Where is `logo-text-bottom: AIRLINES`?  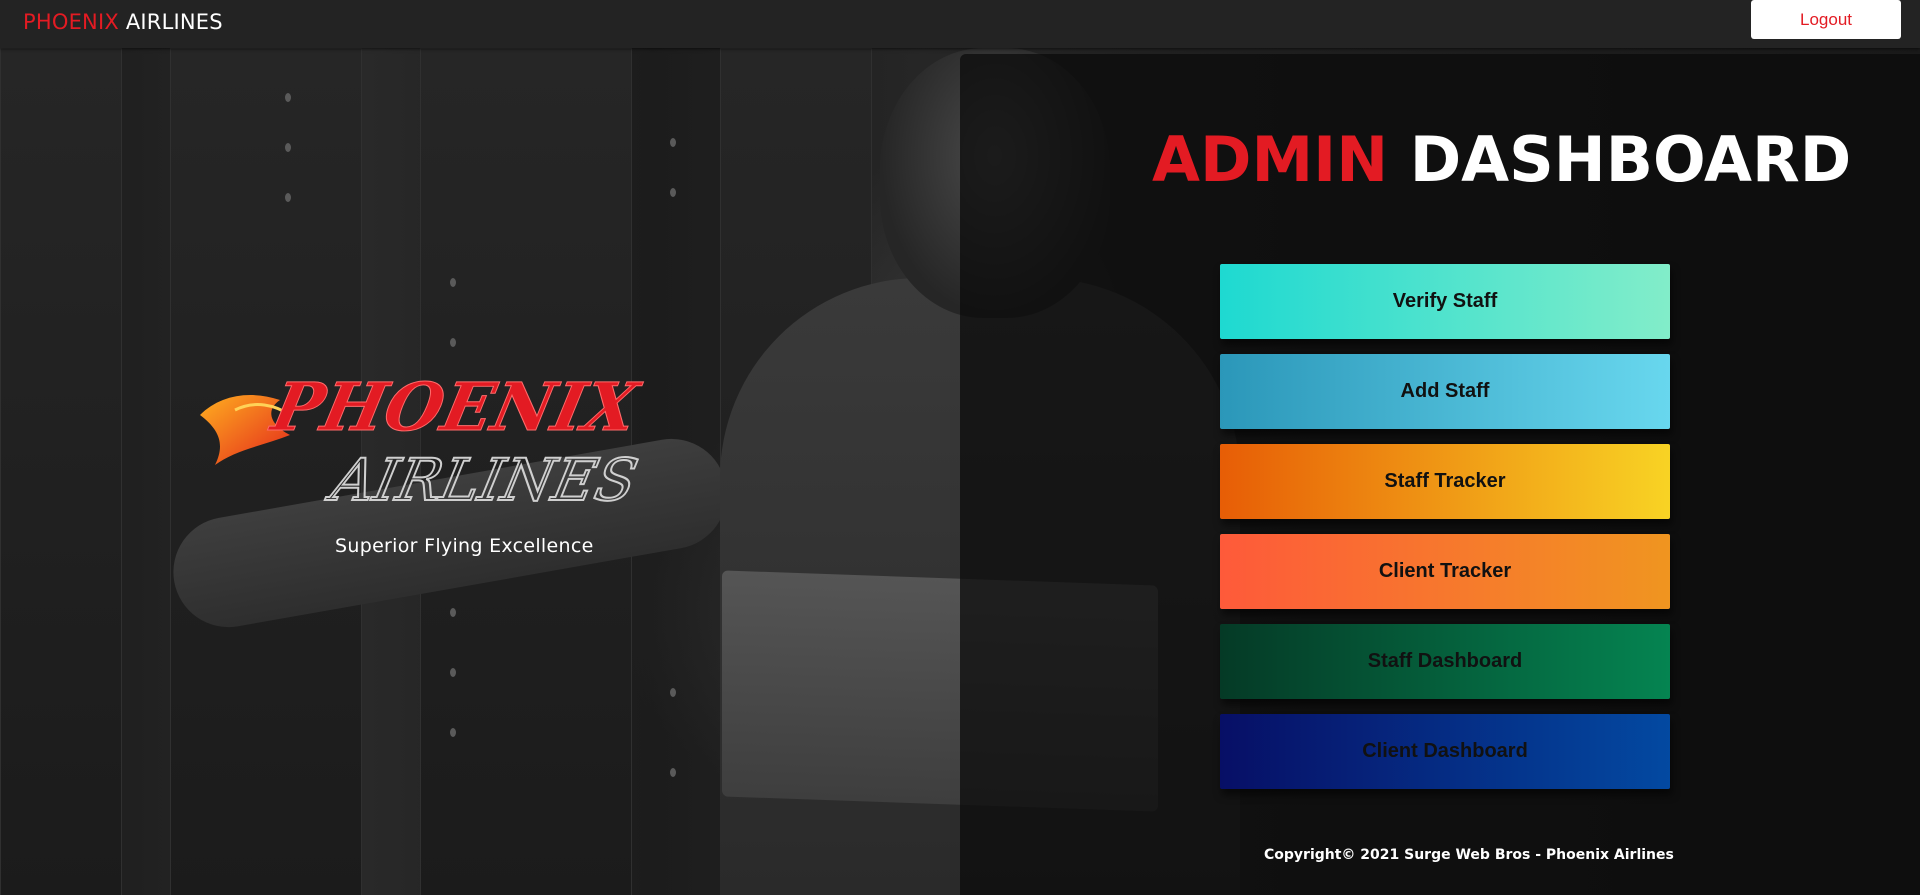
logo-text-bottom: AIRLINES is located at coordinates (482, 480).